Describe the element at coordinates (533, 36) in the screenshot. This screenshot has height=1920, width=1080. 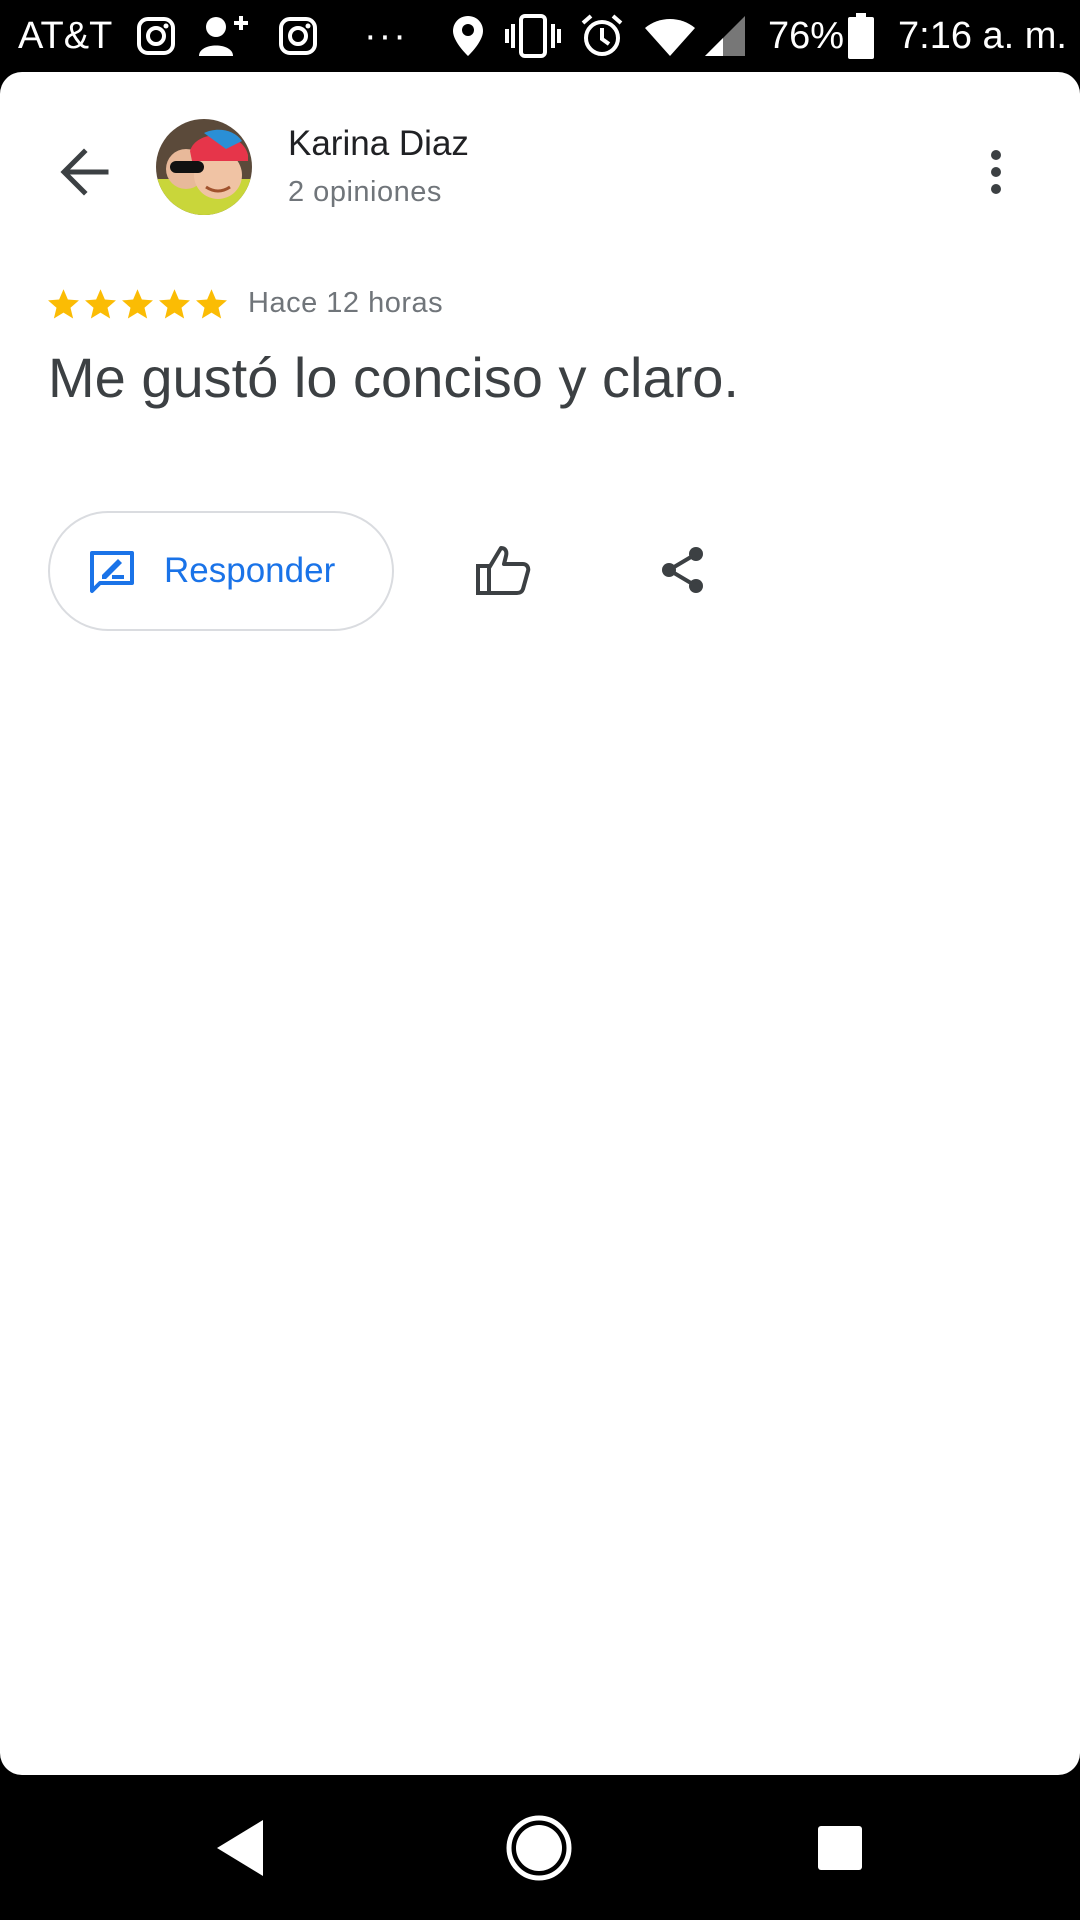
I see `vibrate-icon` at that location.